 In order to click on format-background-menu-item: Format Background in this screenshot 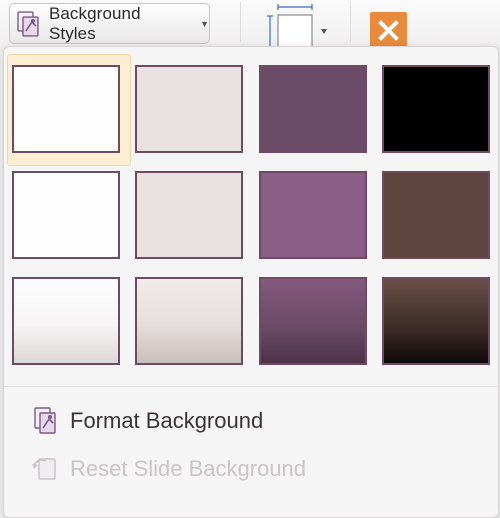, I will do `click(146, 421)`.